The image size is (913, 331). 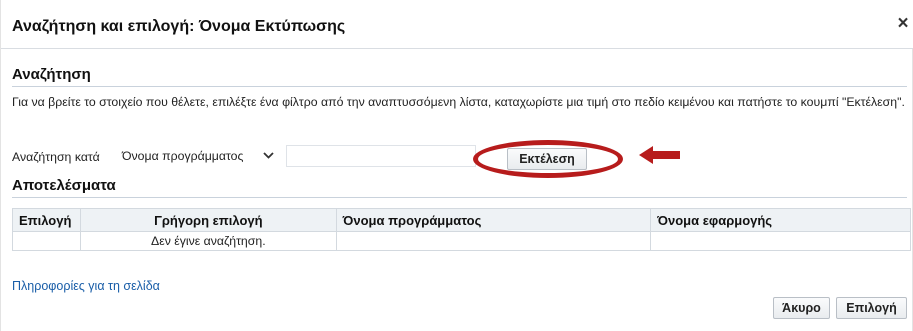 I want to click on search-filter-select: Όνομα προγράμματος, so click(x=198, y=156).